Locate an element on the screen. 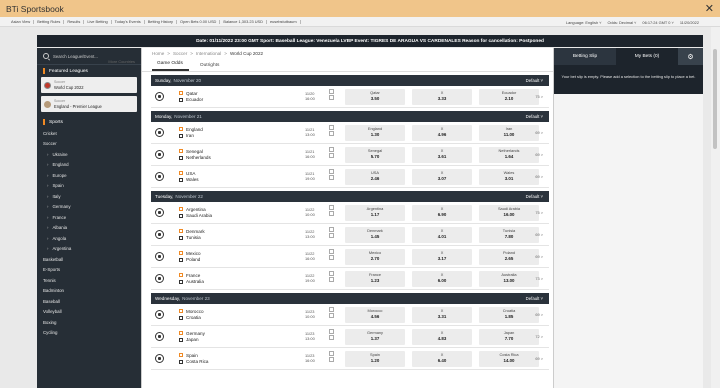 The image size is (720, 388). sidebar-item: › Europe is located at coordinates (89, 175).